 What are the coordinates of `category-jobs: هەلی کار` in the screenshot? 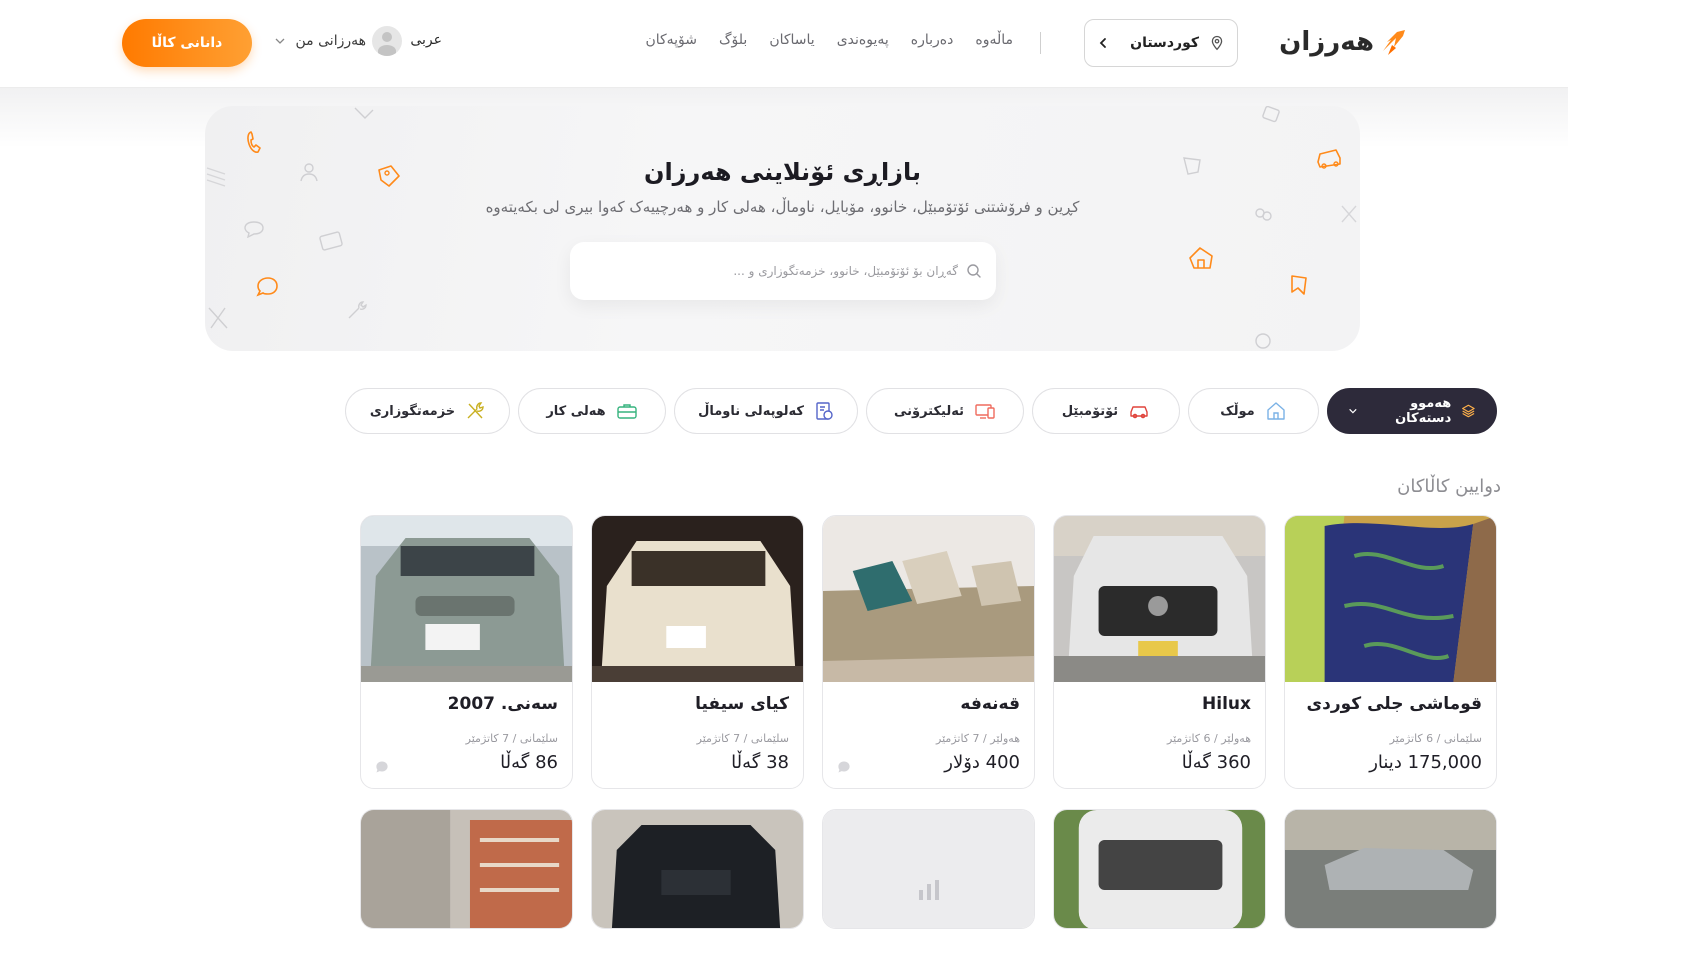 It's located at (592, 411).